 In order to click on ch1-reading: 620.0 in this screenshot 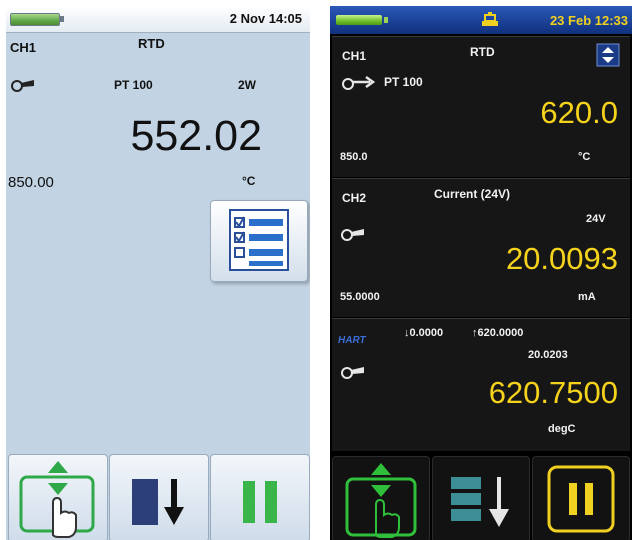, I will do `click(579, 112)`.